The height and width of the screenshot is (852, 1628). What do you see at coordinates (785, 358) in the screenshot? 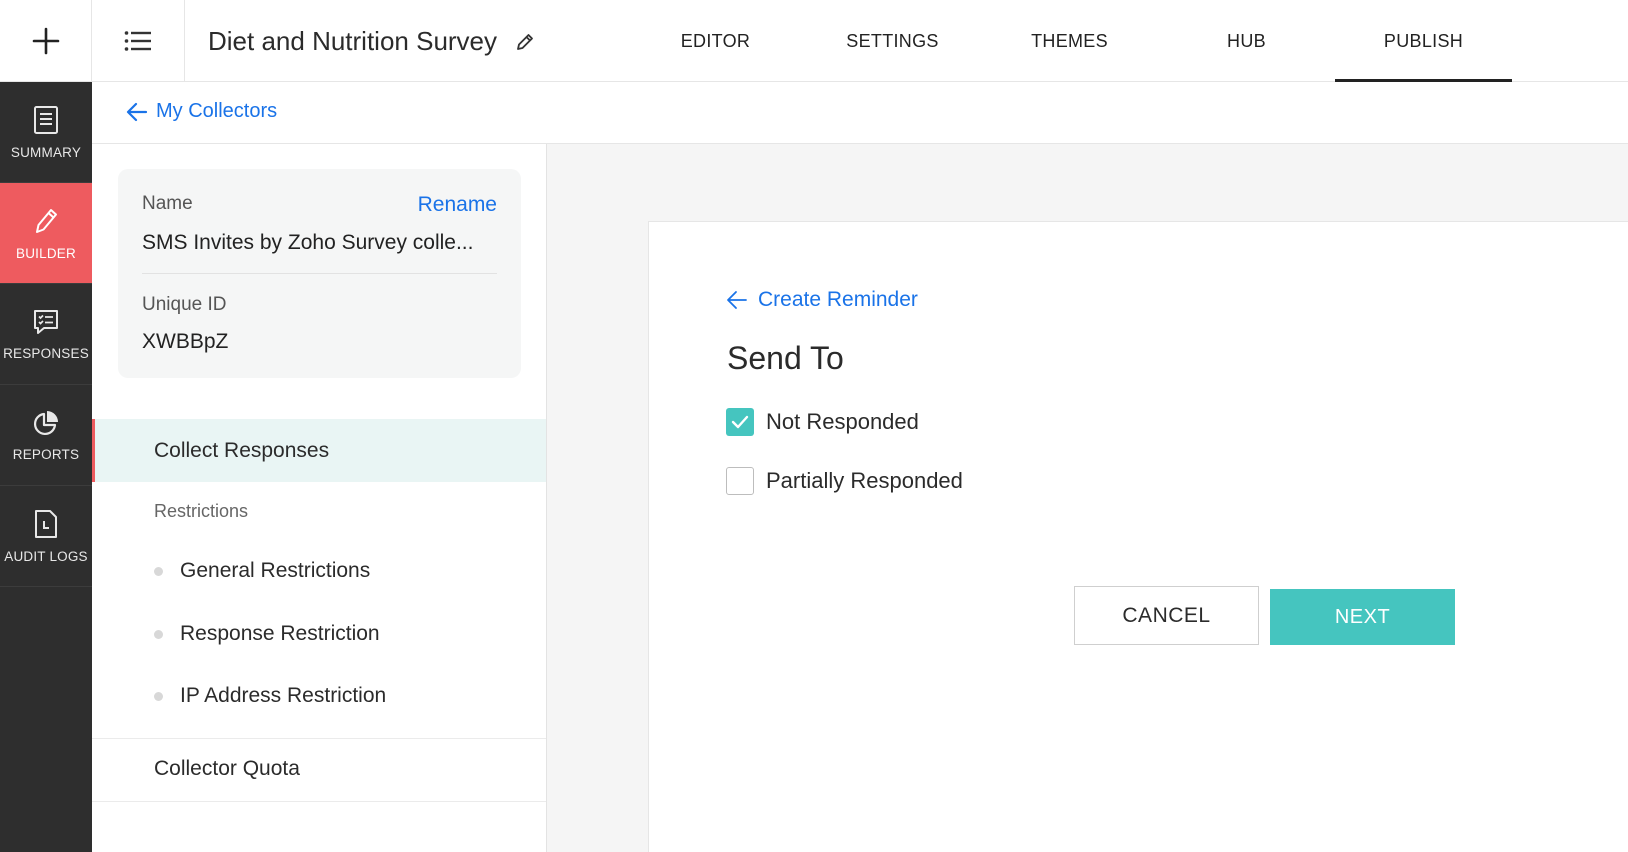
I see `send-to-heading: Send To` at bounding box center [785, 358].